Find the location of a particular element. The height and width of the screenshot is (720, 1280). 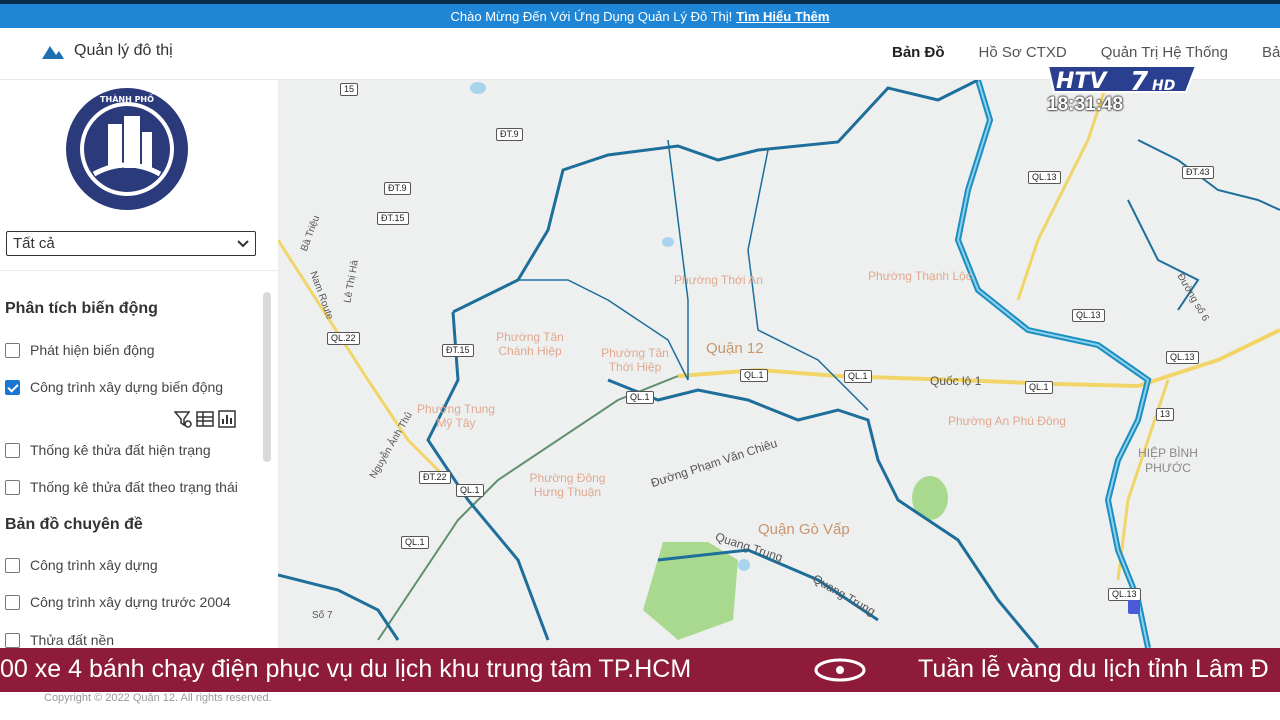

checkbox-row-building-changes: Công trình xây dựng biến động is located at coordinates (114, 387).